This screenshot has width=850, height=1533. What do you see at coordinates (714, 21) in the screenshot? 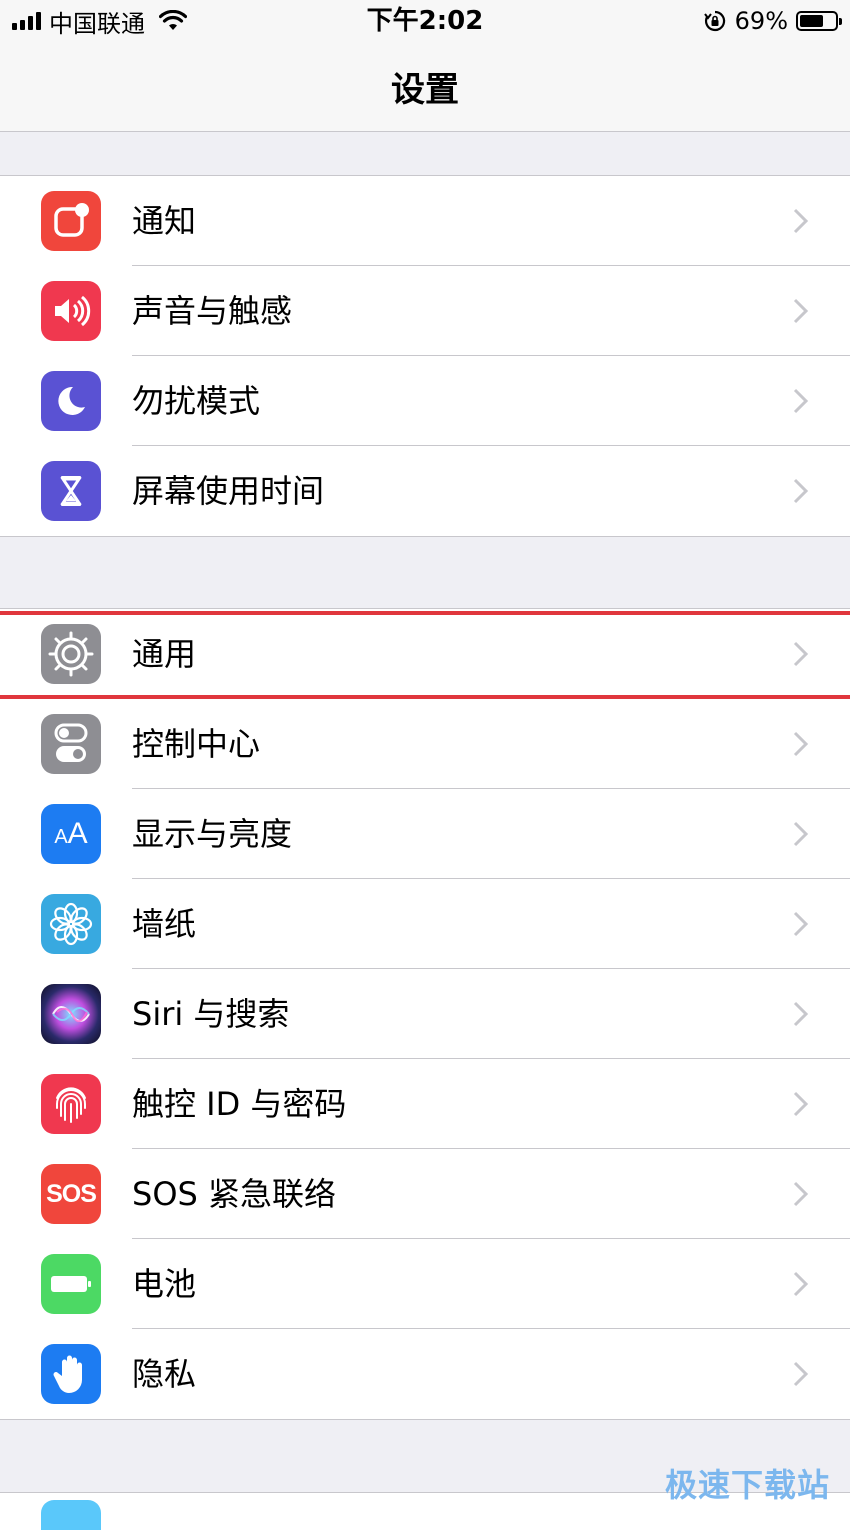
I see `rotation-lock-icon` at bounding box center [714, 21].